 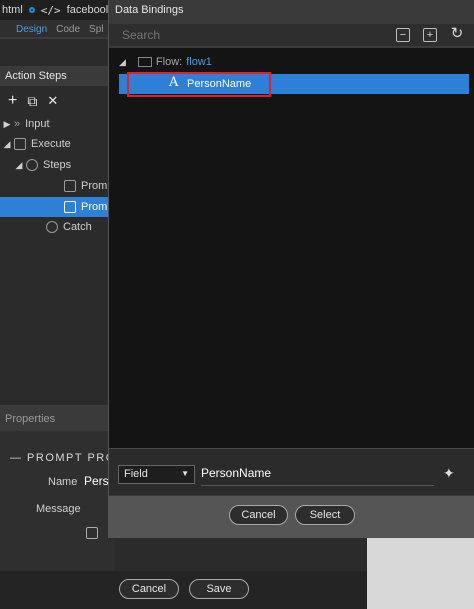 What do you see at coordinates (96, 29) in the screenshot?
I see `tab-split: Spl` at bounding box center [96, 29].